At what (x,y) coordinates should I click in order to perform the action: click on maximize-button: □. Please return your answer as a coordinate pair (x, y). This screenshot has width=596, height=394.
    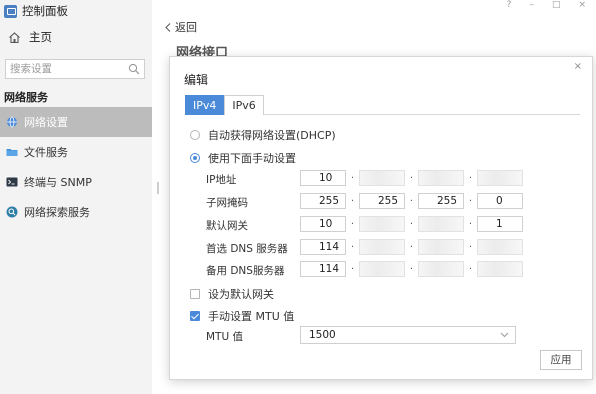
    Looking at the image, I should click on (556, 5).